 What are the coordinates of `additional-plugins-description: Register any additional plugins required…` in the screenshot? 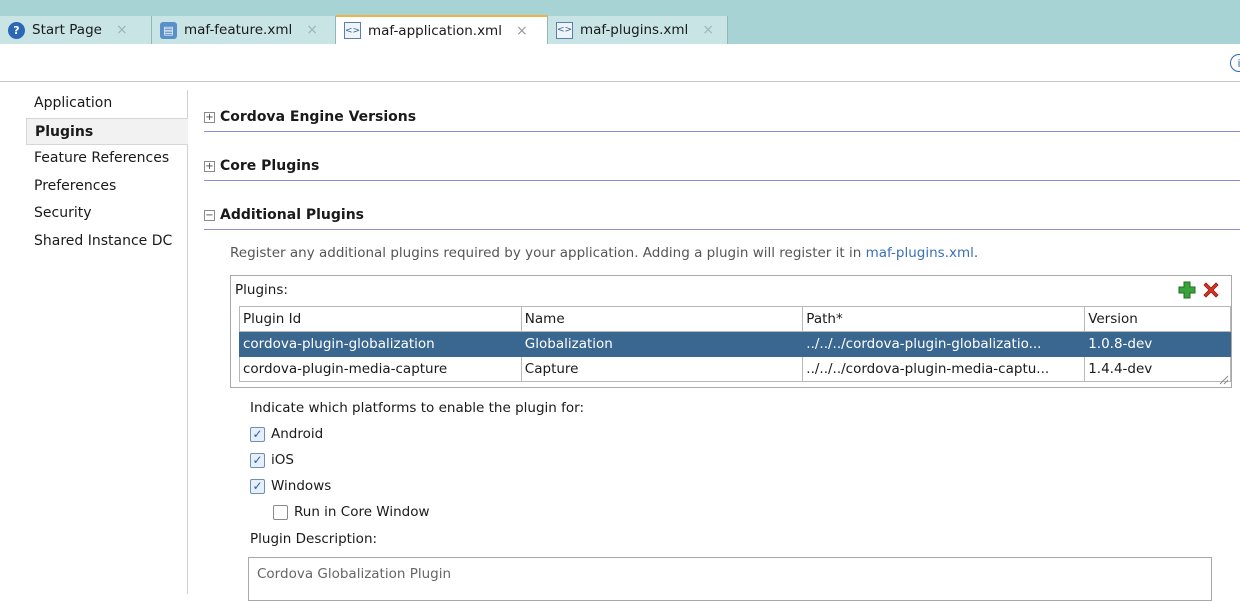 It's located at (604, 253).